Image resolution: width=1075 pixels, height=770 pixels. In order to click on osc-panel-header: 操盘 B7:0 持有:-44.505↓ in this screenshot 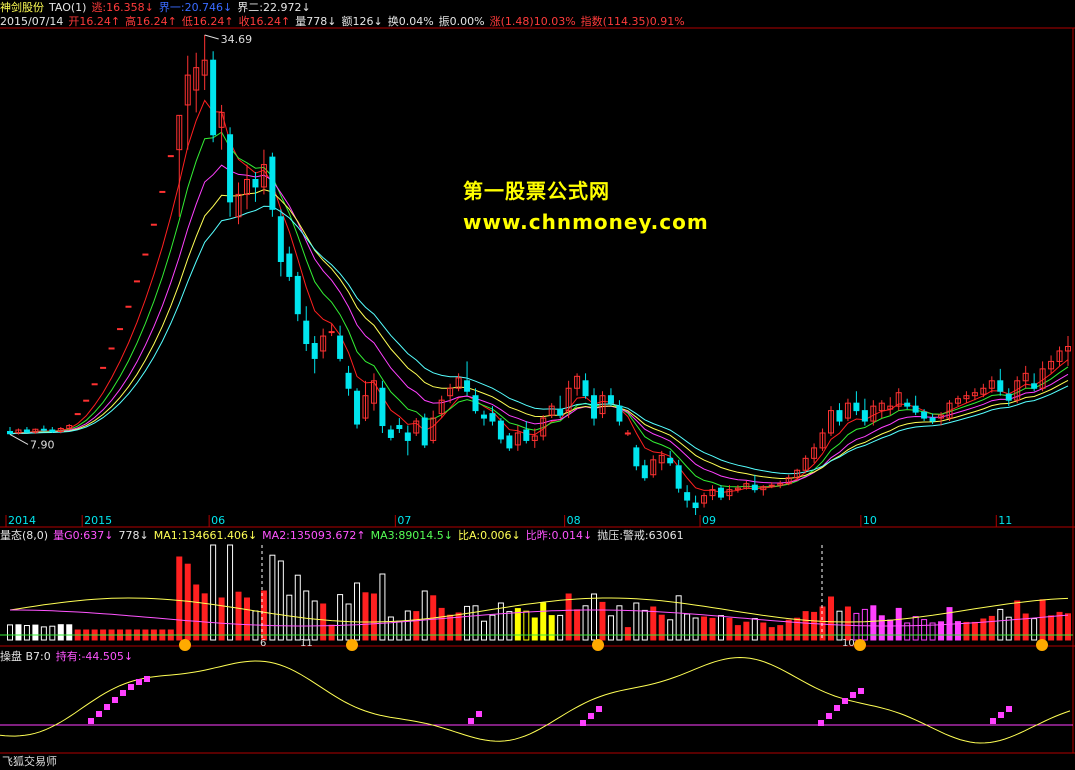, I will do `click(71, 656)`.